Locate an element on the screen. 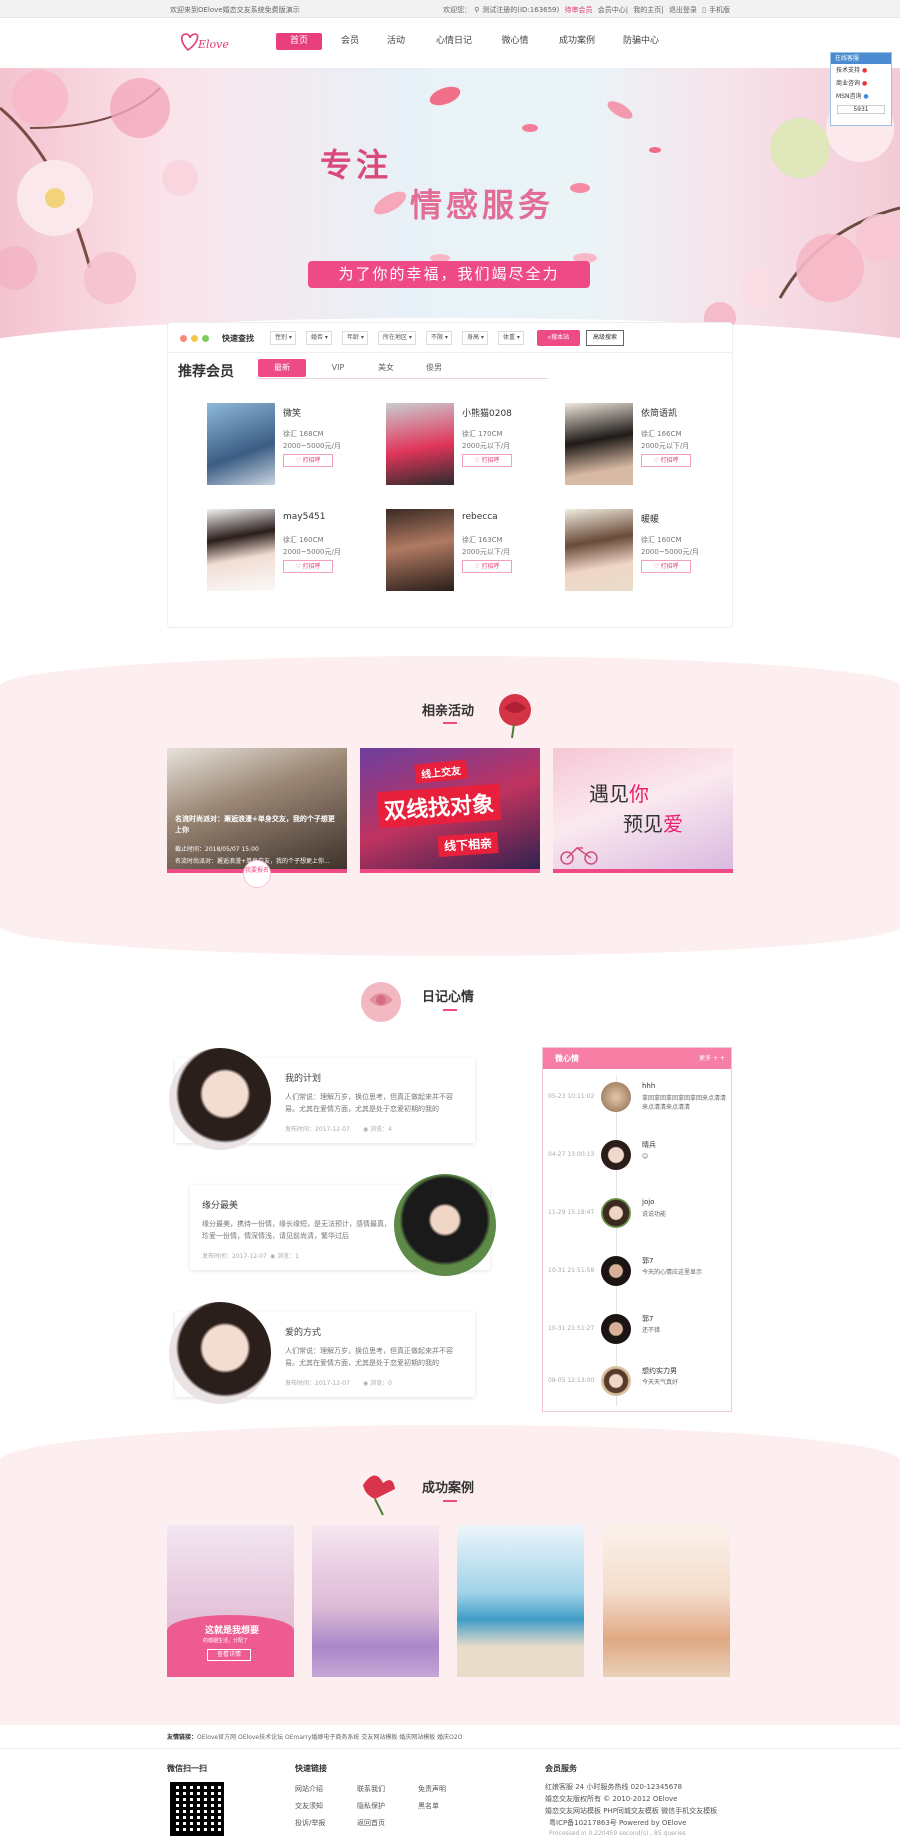  upgrade-link: 待审会员 is located at coordinates (578, 10).